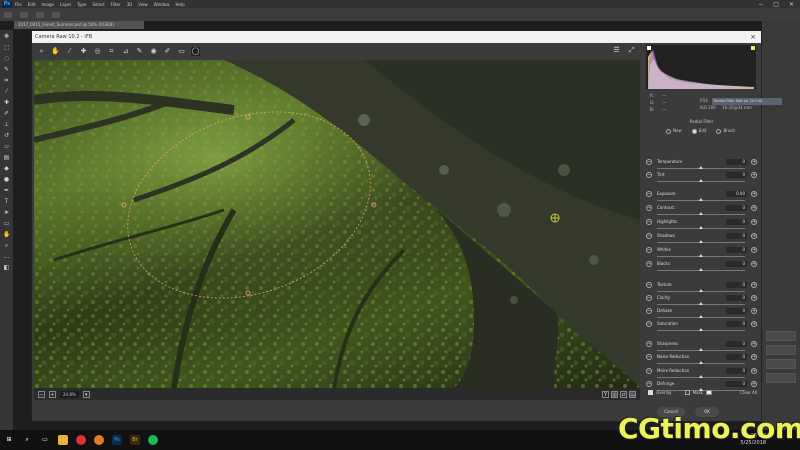 The height and width of the screenshot is (450, 800). What do you see at coordinates (687, 392) in the screenshot?
I see `mask-checkbox` at bounding box center [687, 392].